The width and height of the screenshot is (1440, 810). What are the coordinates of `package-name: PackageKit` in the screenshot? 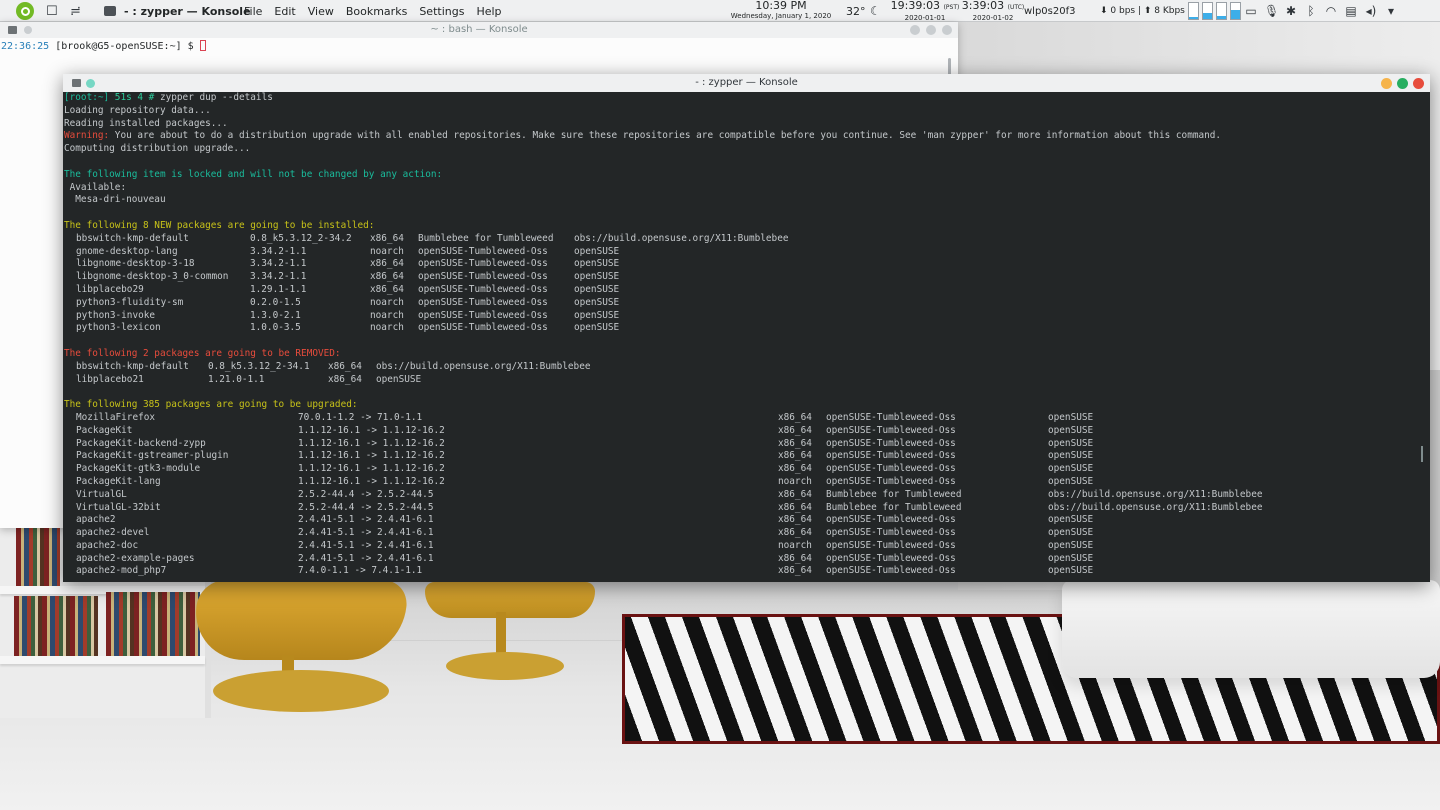 It's located at (104, 430).